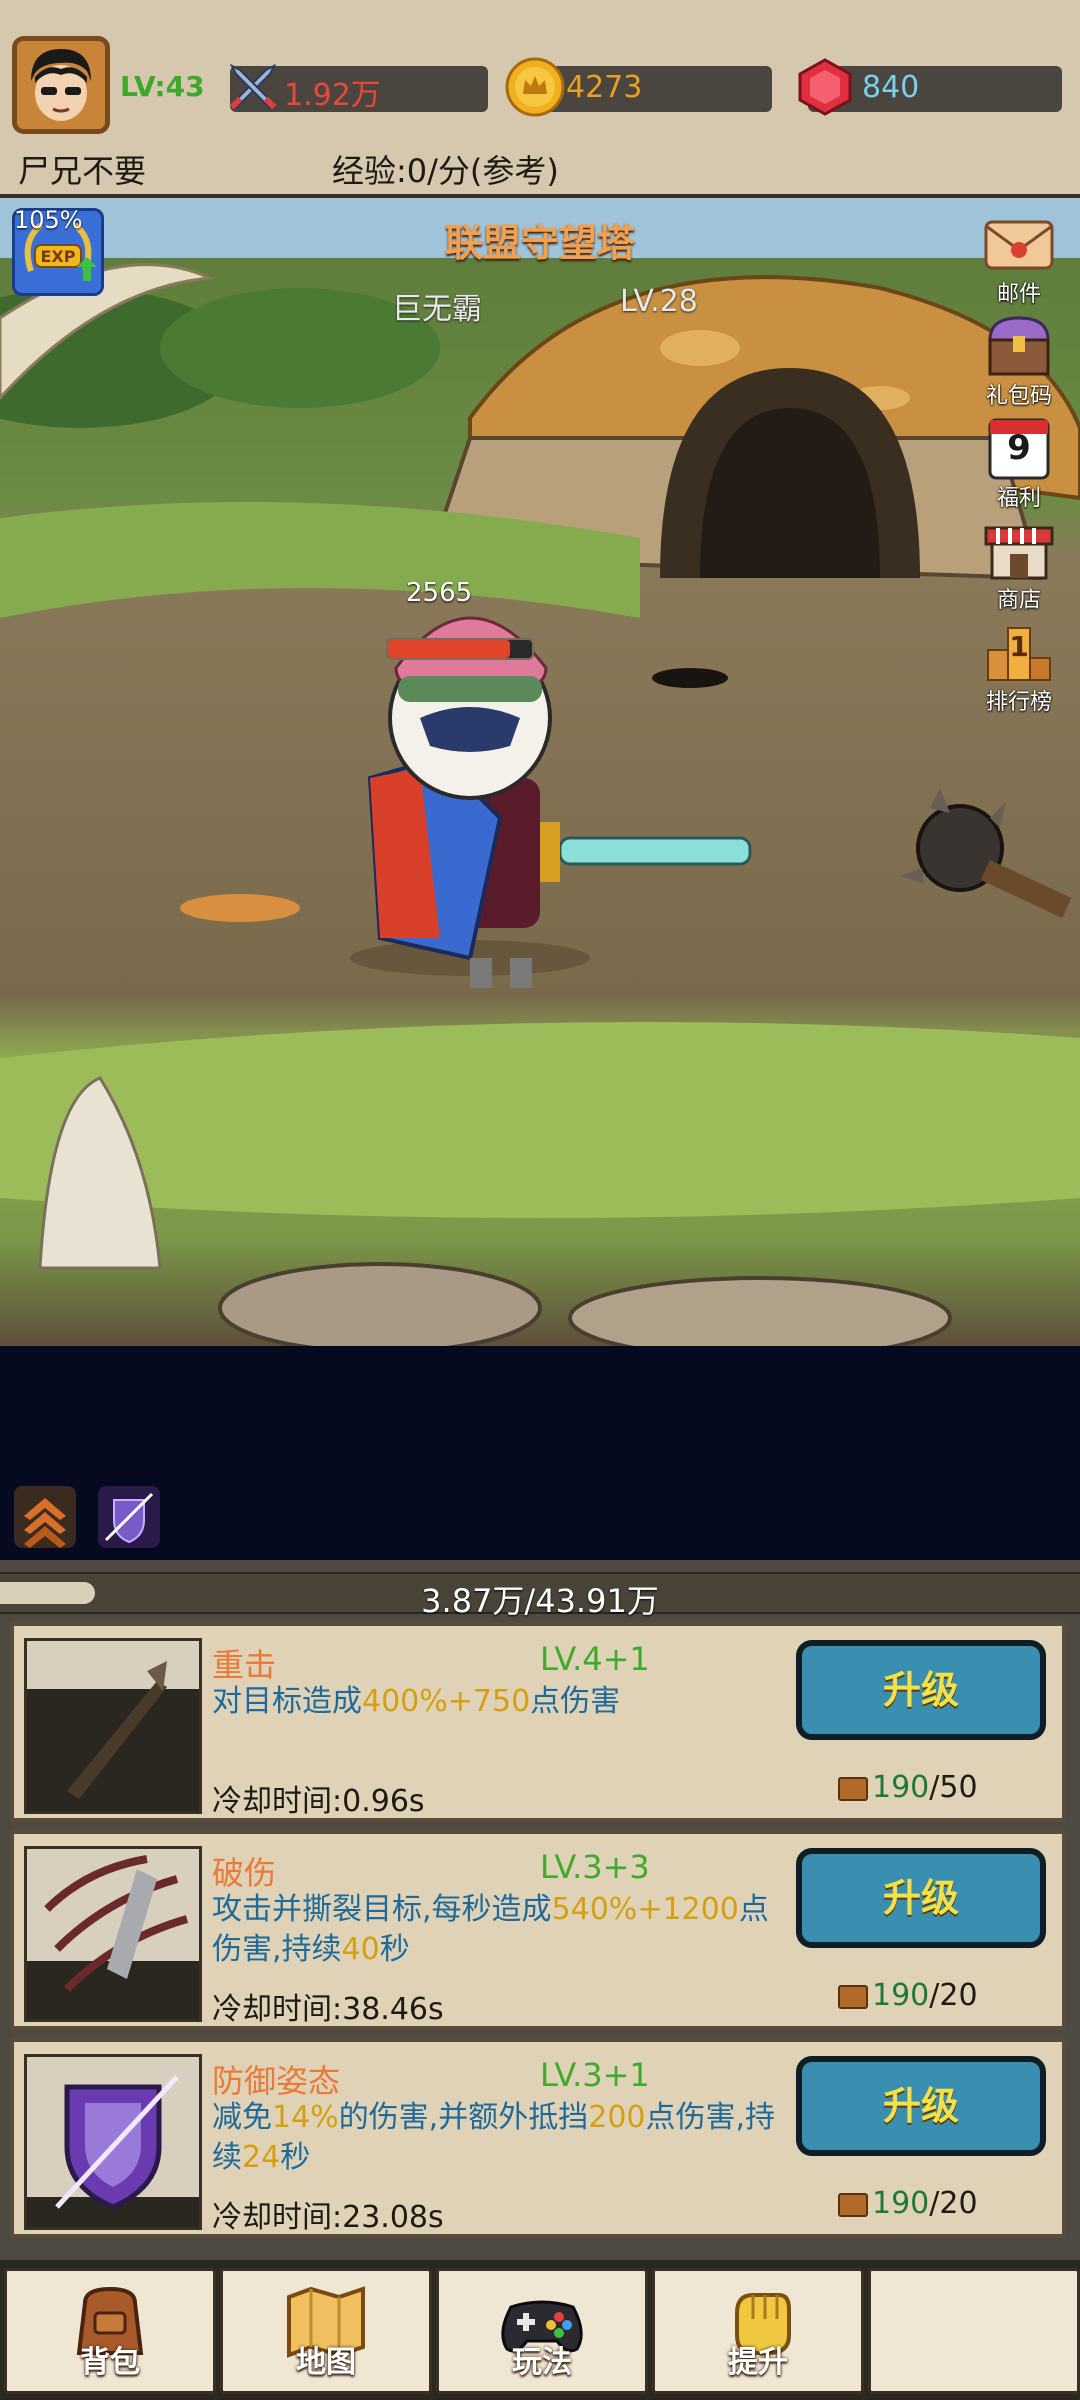 The height and width of the screenshot is (2400, 1080). Describe the element at coordinates (604, 87) in the screenshot. I see `gold-value: 4273` at that location.